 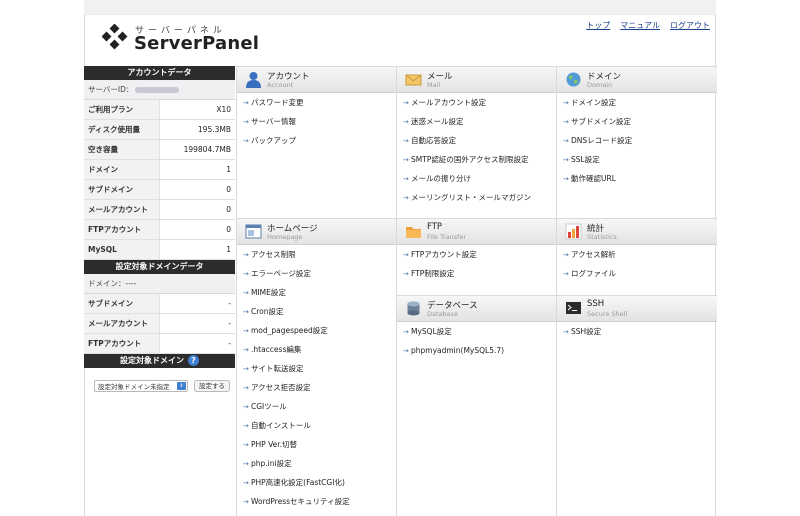 I want to click on manual-link: マニュアル, so click(x=640, y=25).